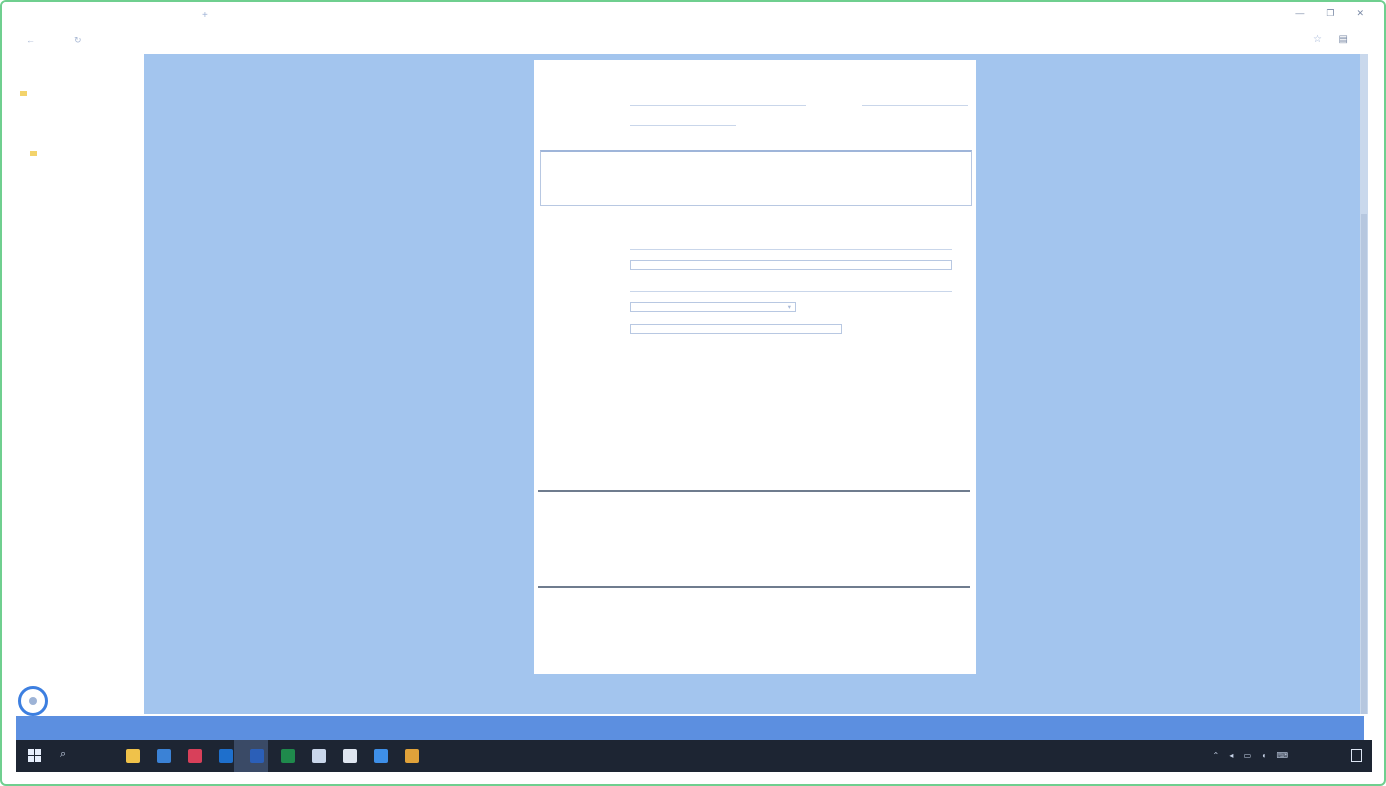  What do you see at coordinates (257, 756) in the screenshot?
I see `word-icon` at bounding box center [257, 756].